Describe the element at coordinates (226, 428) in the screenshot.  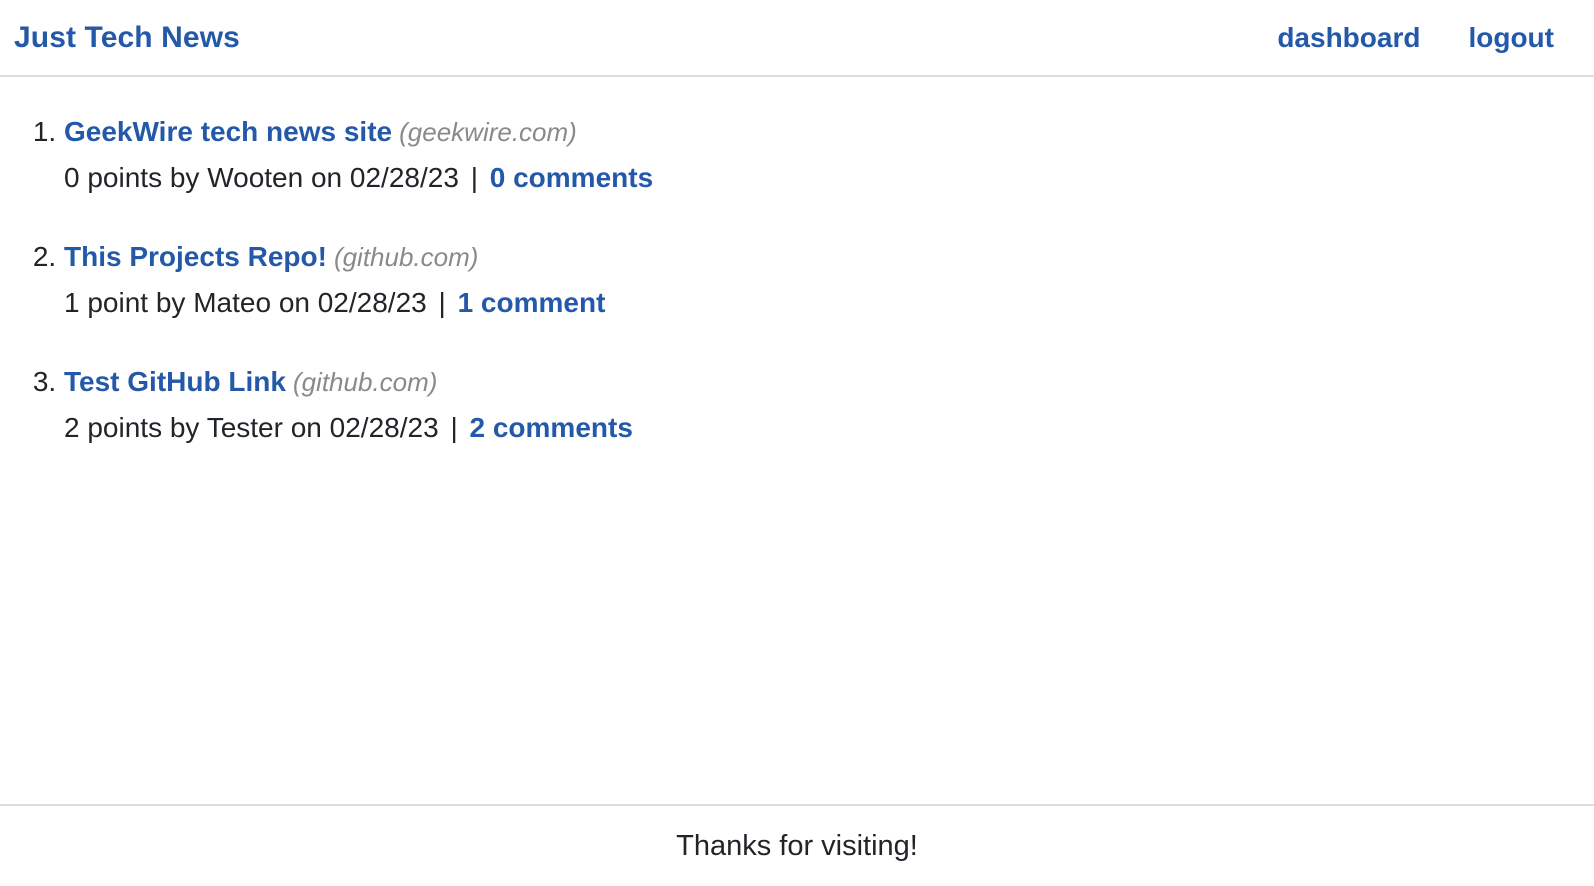
I see `post-author: by Tester` at that location.